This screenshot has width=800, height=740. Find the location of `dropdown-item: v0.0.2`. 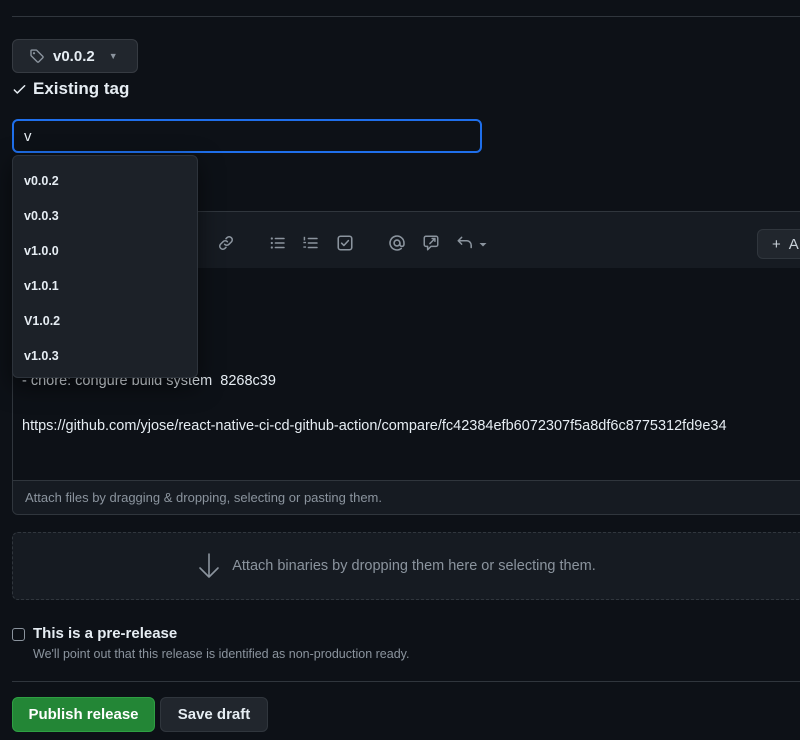

dropdown-item: v0.0.2 is located at coordinates (105, 180).